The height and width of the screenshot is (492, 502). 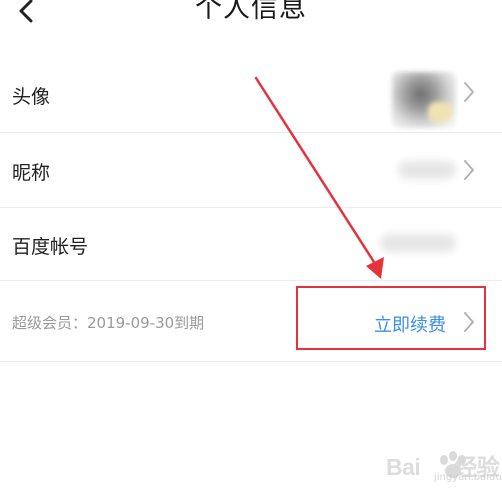 What do you see at coordinates (424, 100) in the screenshot?
I see `avatar` at bounding box center [424, 100].